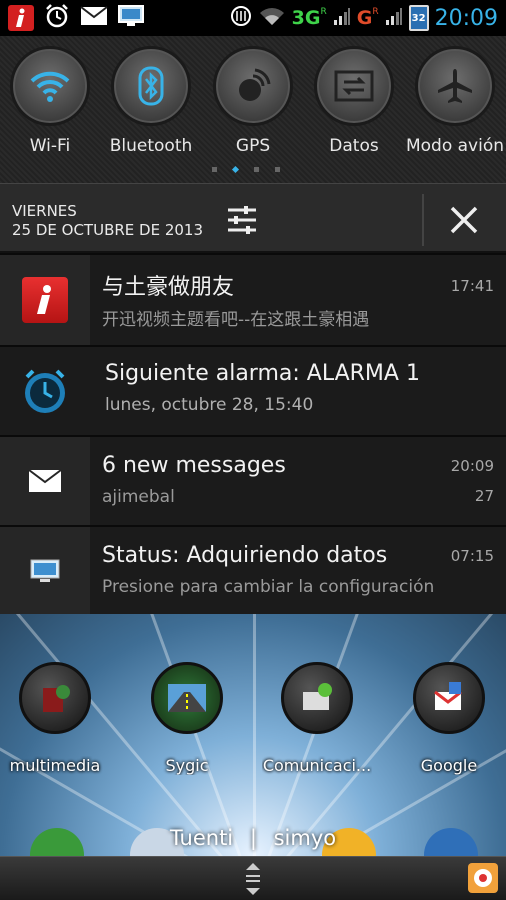 The width and height of the screenshot is (506, 900). I want to click on drag-handle-icon, so click(253, 879).